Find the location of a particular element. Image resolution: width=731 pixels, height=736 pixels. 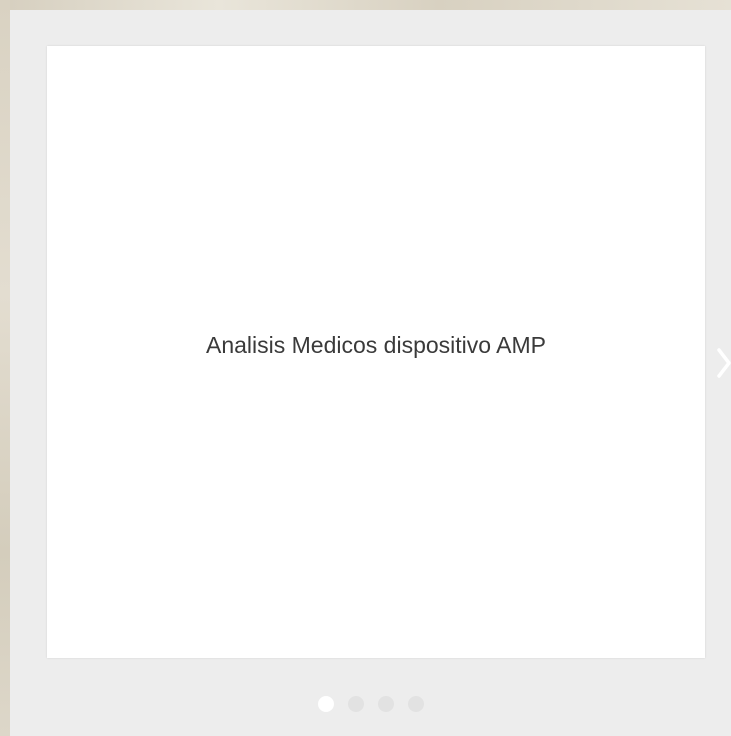

next-slide-button is located at coordinates (723, 363).